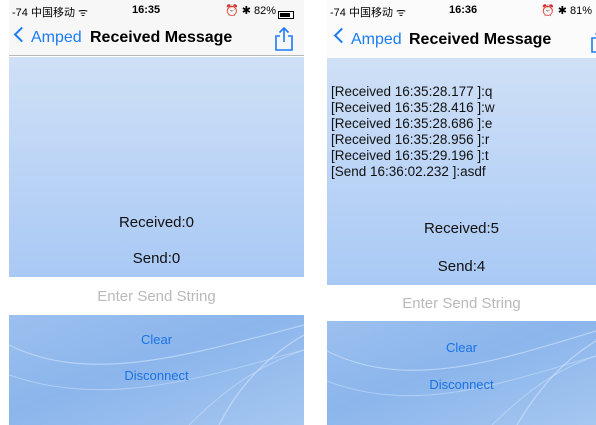 This screenshot has width=596, height=425. I want to click on status-bar: -74 中国移动 ᯤ 16:36 ⏰ ✱ 81%, so click(461, 10).